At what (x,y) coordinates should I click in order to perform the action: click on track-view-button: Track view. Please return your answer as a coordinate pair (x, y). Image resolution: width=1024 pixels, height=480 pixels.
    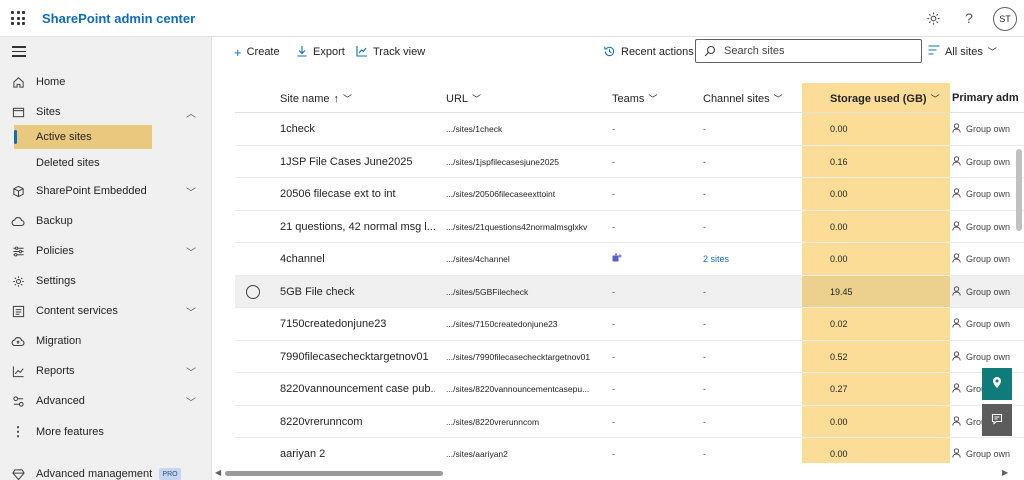
    Looking at the image, I should click on (390, 52).